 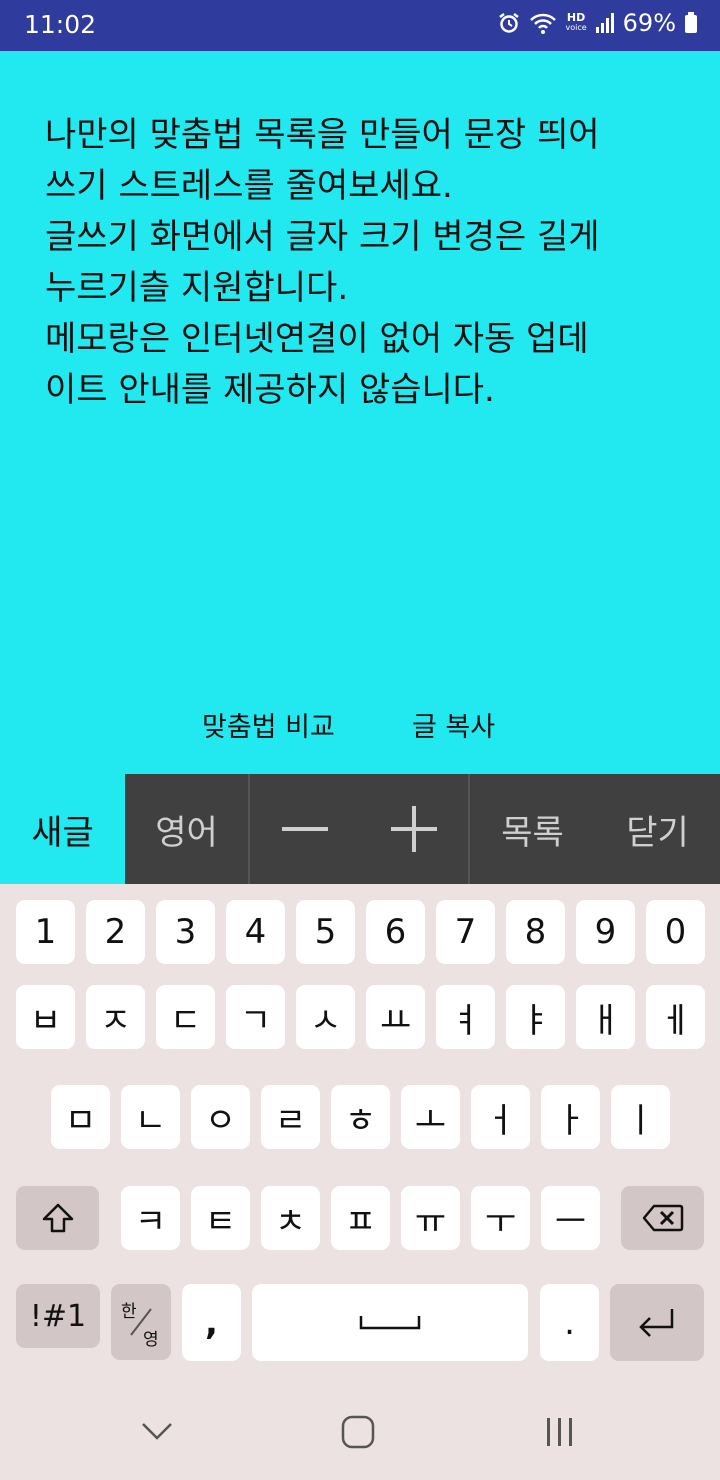 I want to click on navigation-bar, so click(x=360, y=1433).